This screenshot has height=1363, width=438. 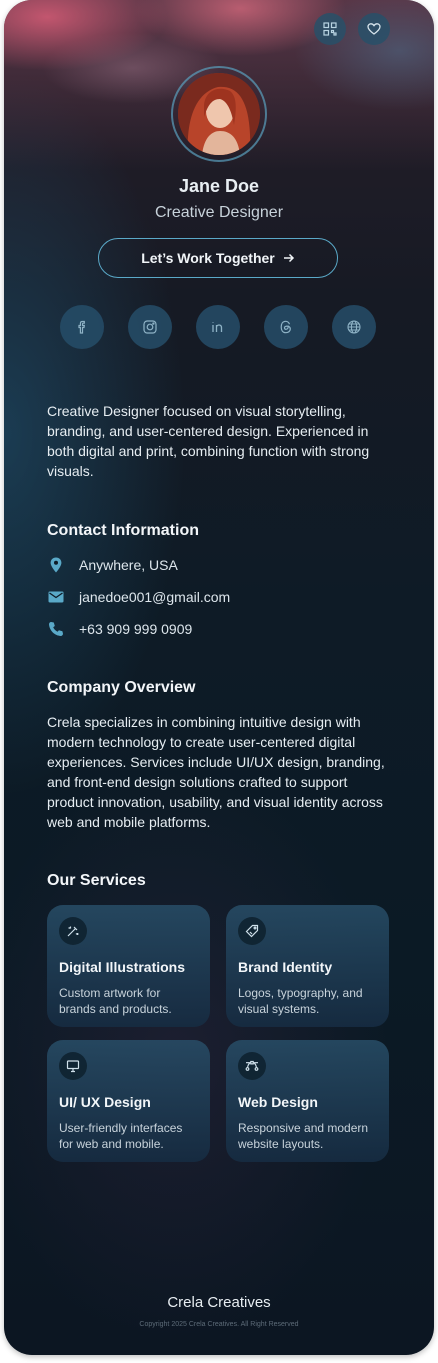 I want to click on service-description: Custom artwork for brands and products., so click(x=115, y=1001).